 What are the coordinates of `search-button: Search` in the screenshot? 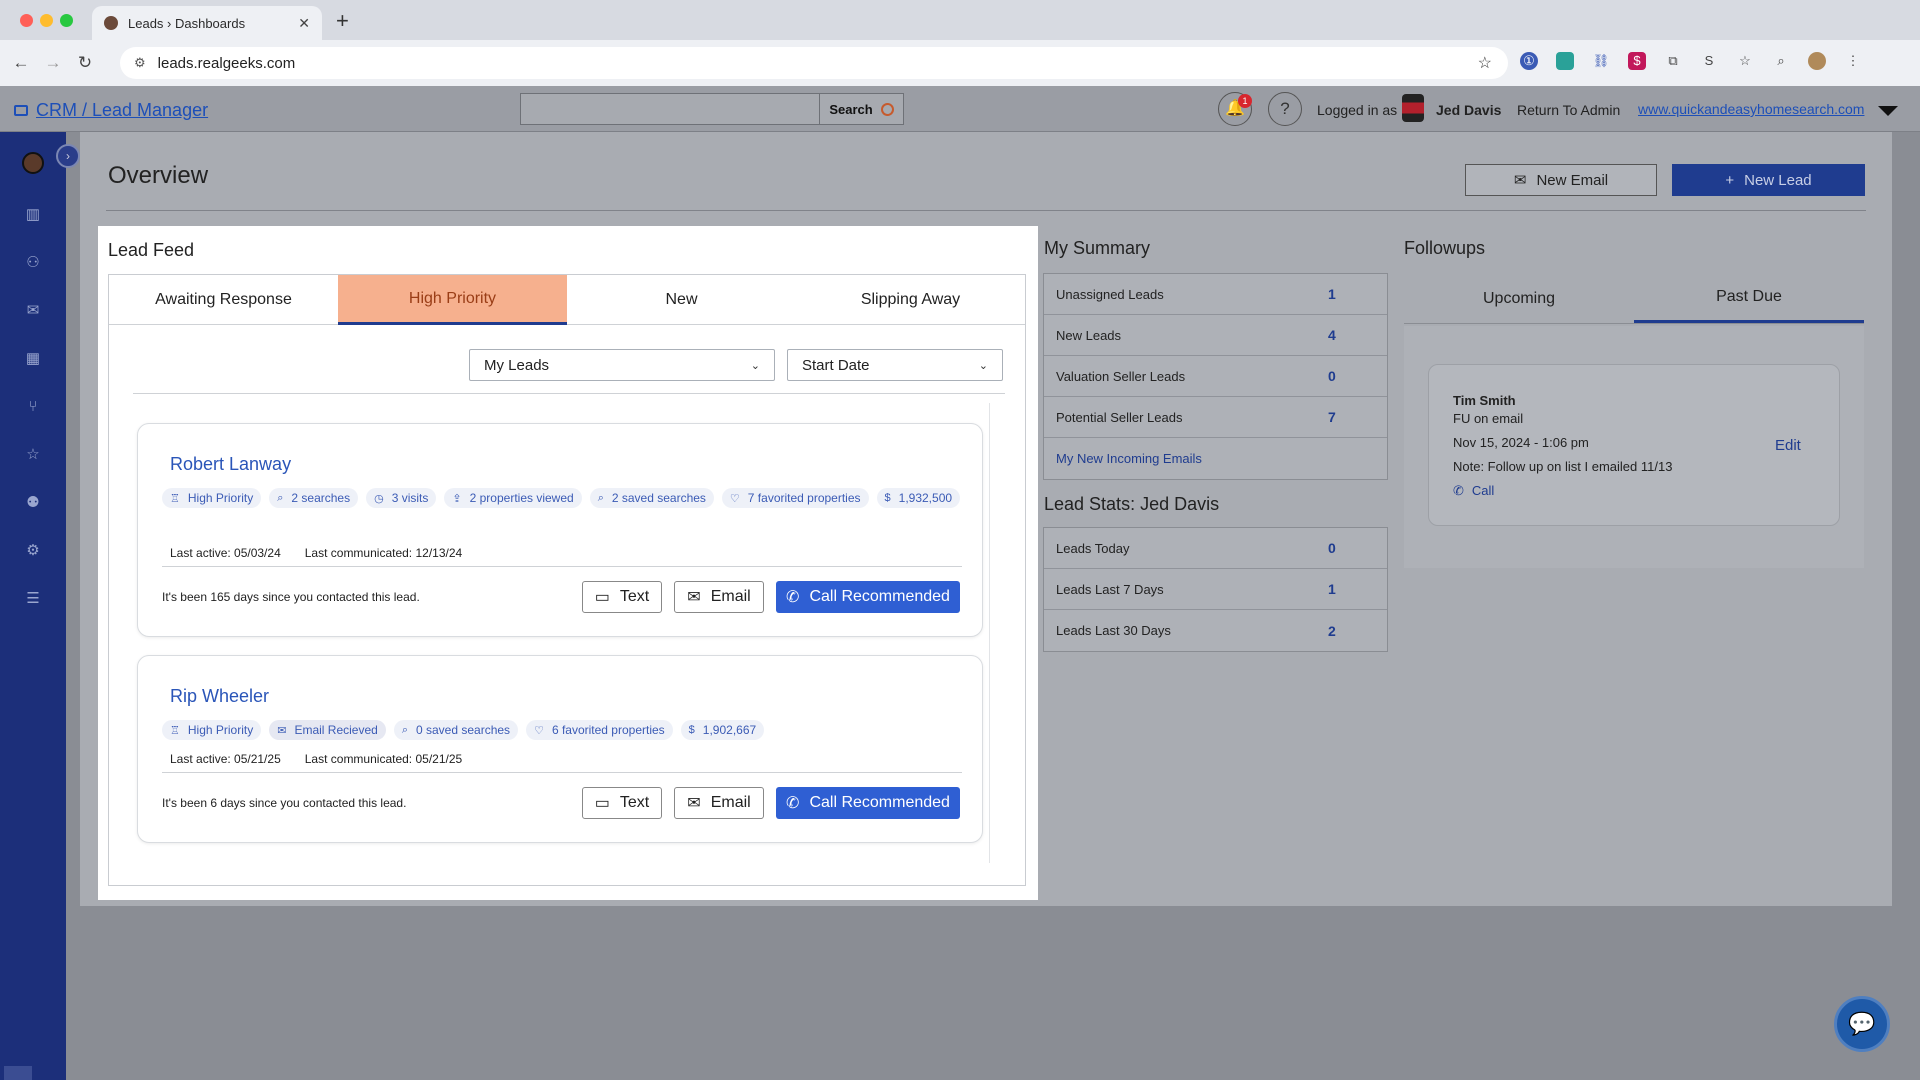 It's located at (862, 109).